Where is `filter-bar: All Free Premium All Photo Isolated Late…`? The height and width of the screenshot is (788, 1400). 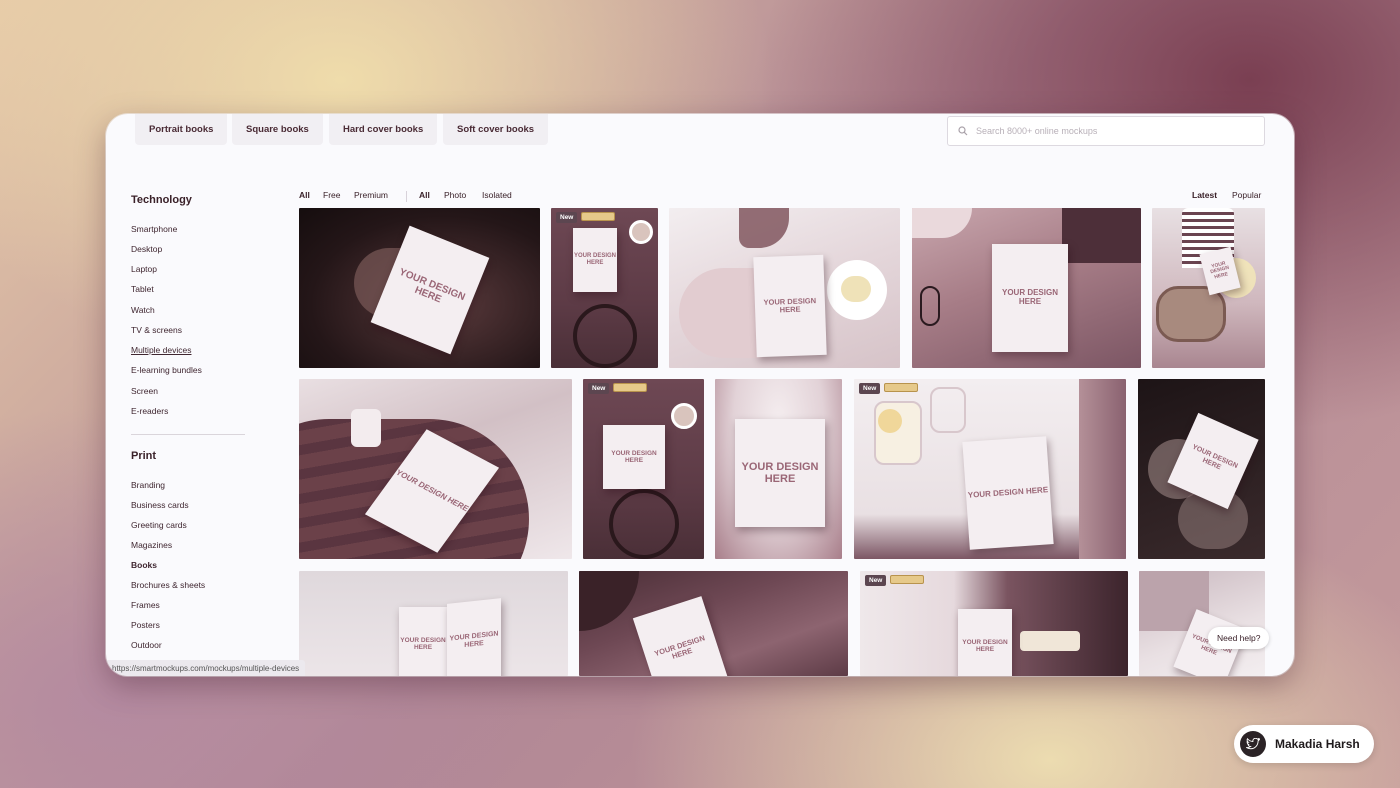 filter-bar: All Free Premium All Photo Isolated Late… is located at coordinates (782, 197).